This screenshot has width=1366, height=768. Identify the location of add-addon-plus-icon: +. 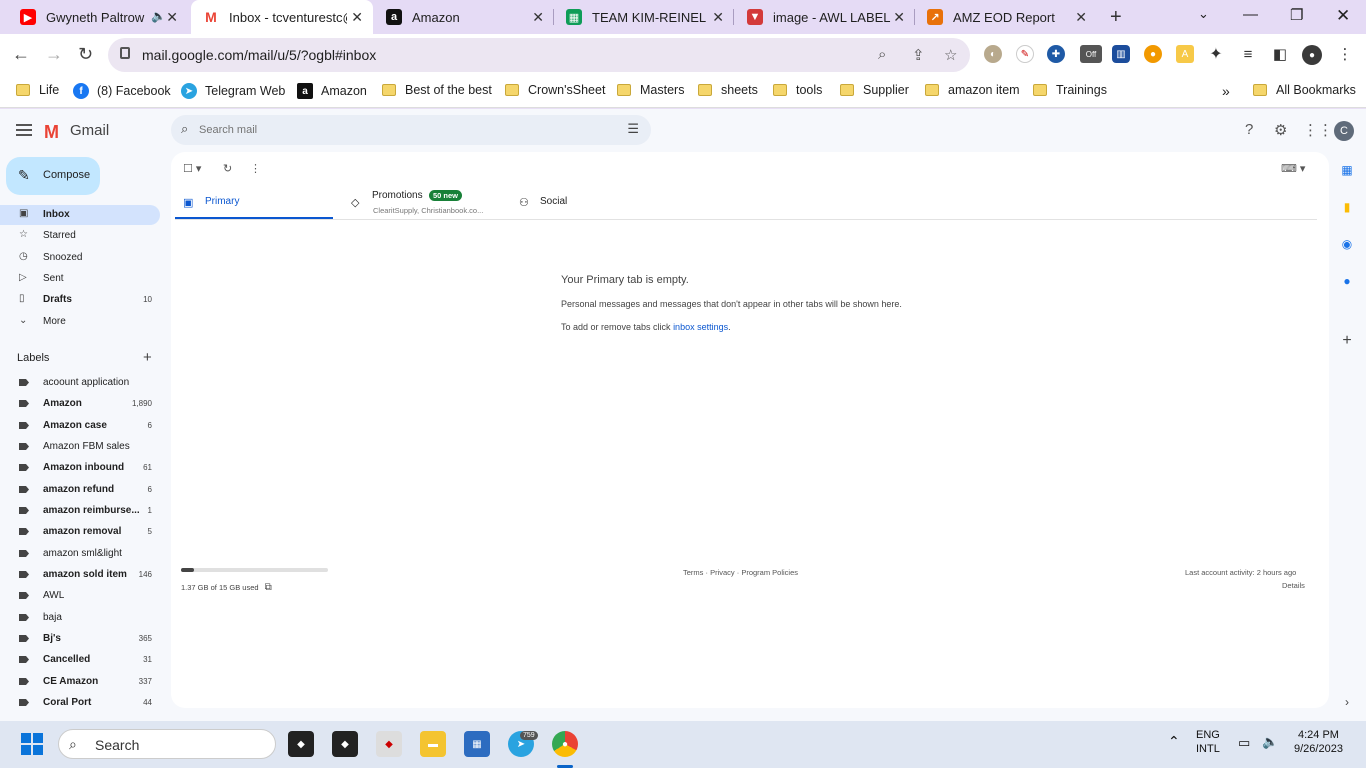
(1347, 341).